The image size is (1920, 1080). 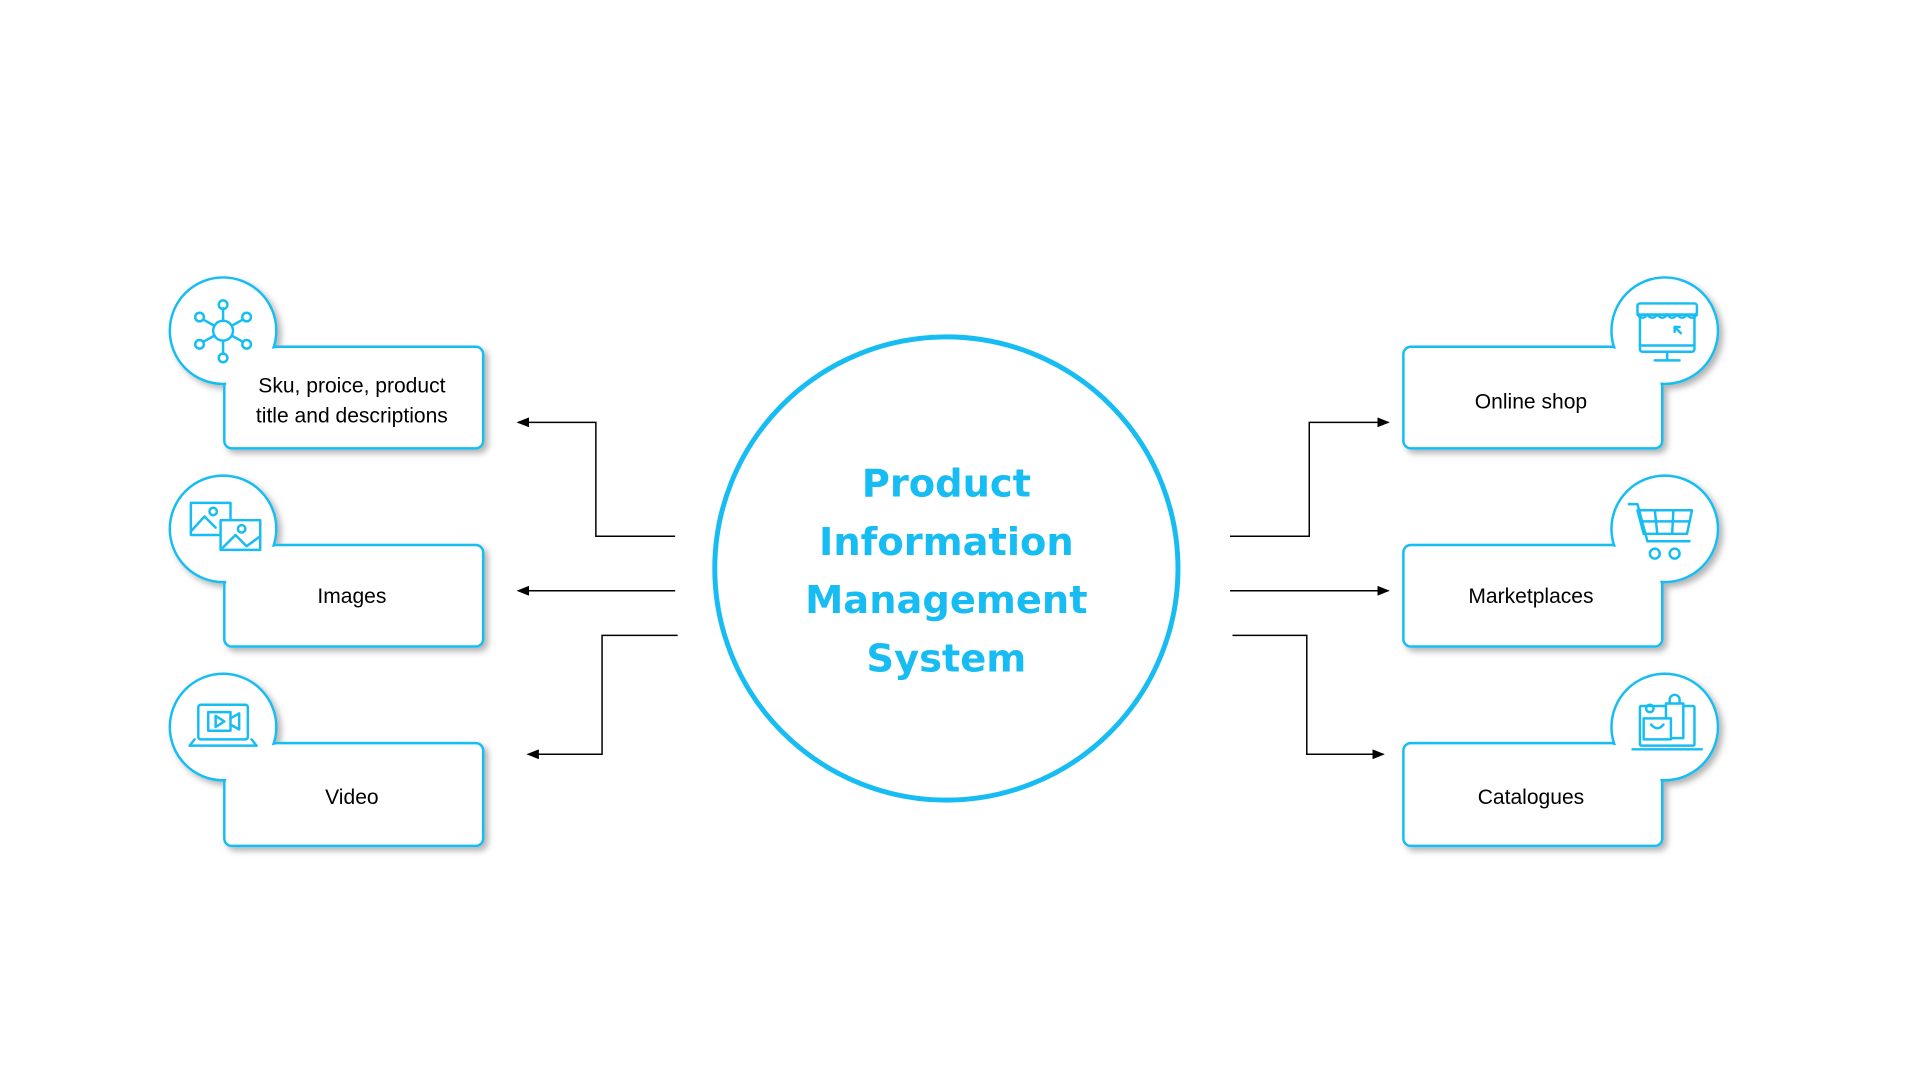 What do you see at coordinates (1530, 596) in the screenshot?
I see `card-label: Marketplaces` at bounding box center [1530, 596].